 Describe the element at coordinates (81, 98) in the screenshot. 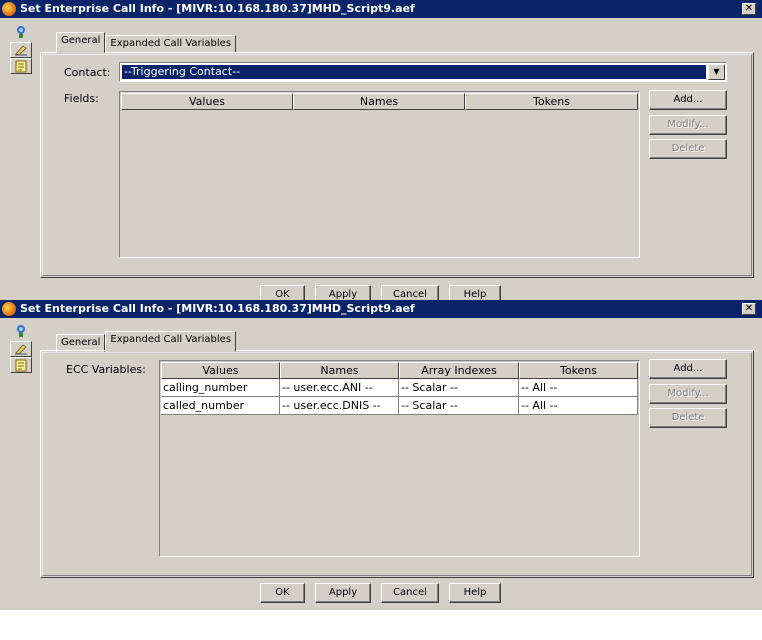

I see `fields-label: Fields:` at that location.